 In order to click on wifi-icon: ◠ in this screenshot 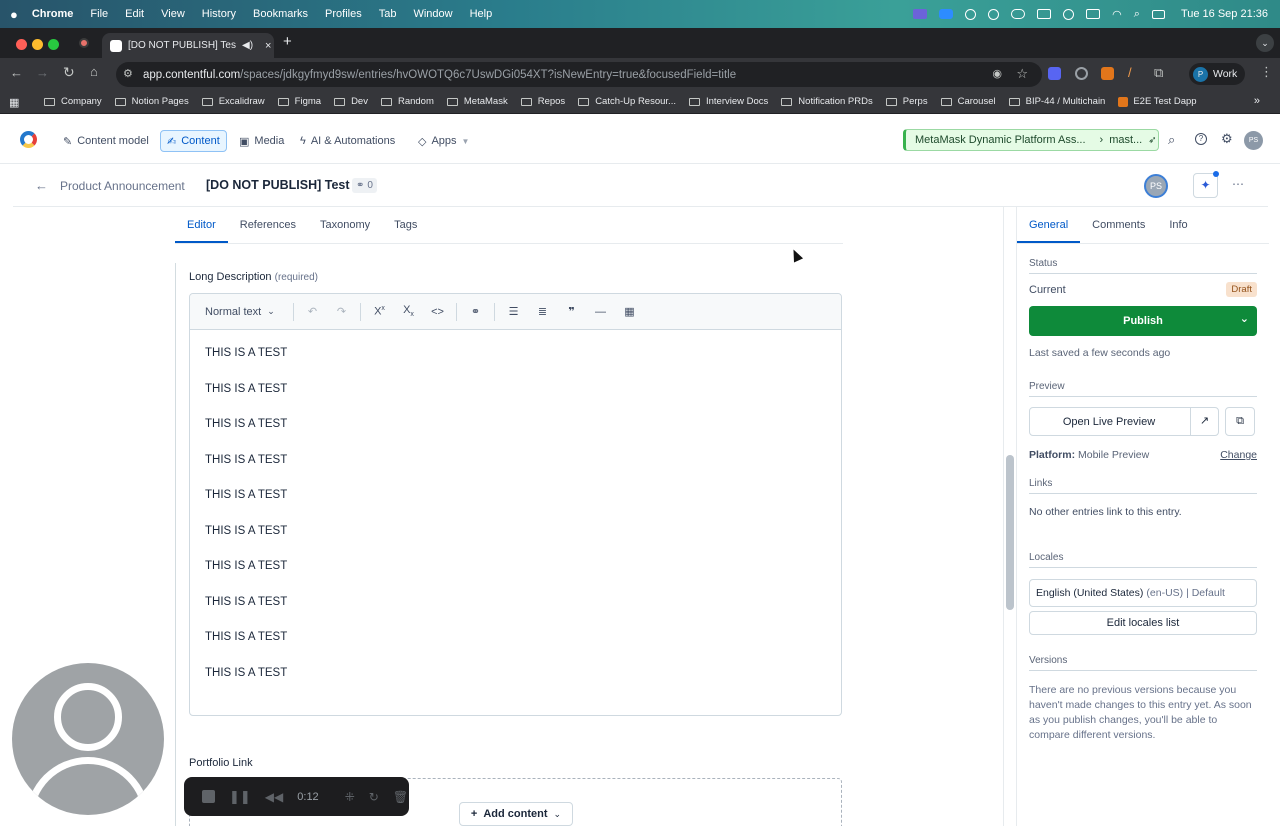, I will do `click(1117, 14)`.